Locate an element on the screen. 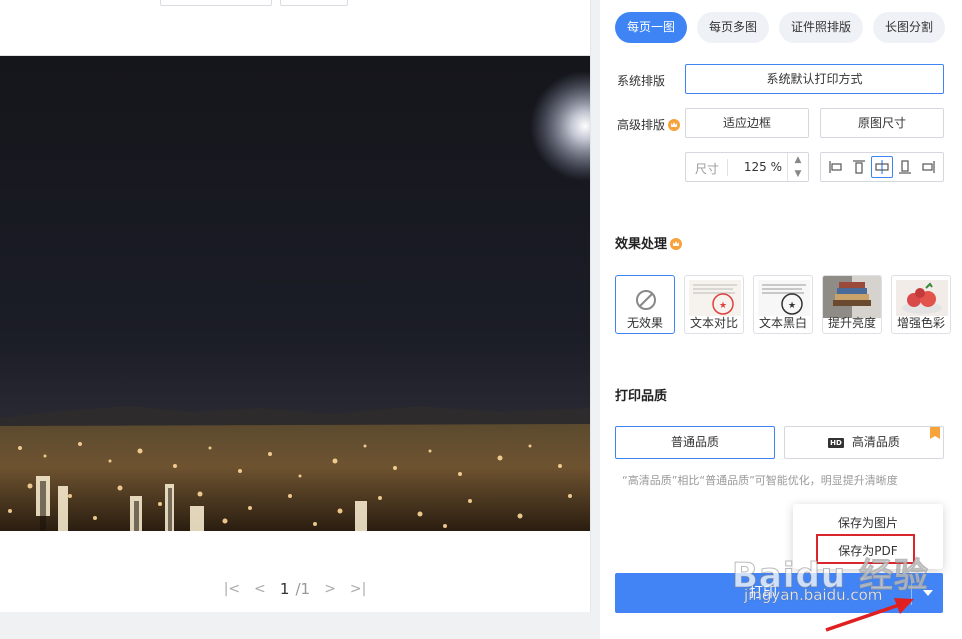 The width and height of the screenshot is (962, 639). no-effect-icon is located at coordinates (646, 300).